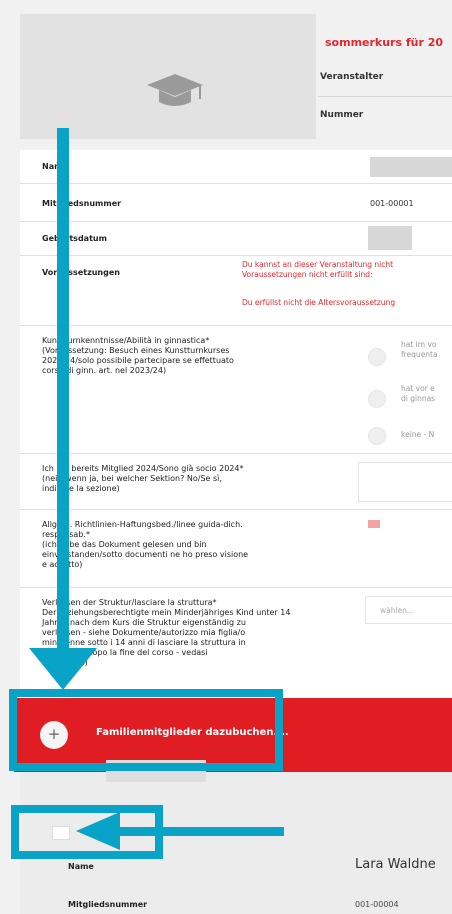  What do you see at coordinates (377, 904) in the screenshot?
I see `family-member-number: 001-00004` at bounding box center [377, 904].